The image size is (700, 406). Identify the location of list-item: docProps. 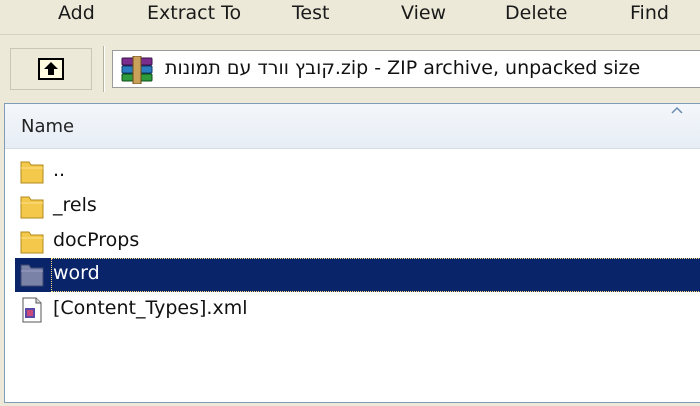
(357, 242).